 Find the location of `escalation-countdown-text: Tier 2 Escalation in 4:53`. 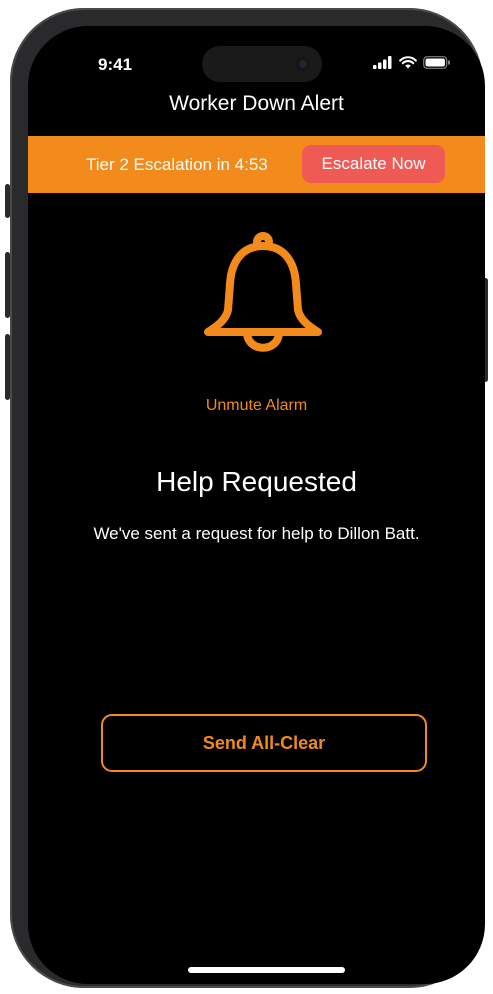

escalation-countdown-text: Tier 2 Escalation in 4:53 is located at coordinates (177, 164).